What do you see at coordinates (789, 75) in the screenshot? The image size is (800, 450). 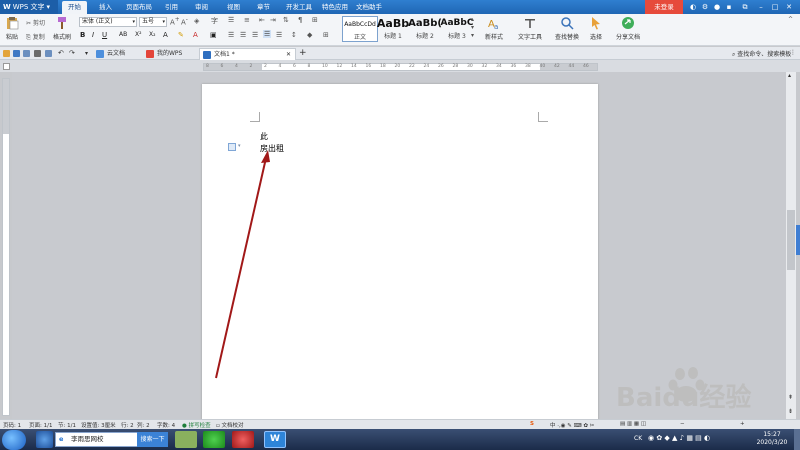 I see `scroll-up-icon: ▴` at bounding box center [789, 75].